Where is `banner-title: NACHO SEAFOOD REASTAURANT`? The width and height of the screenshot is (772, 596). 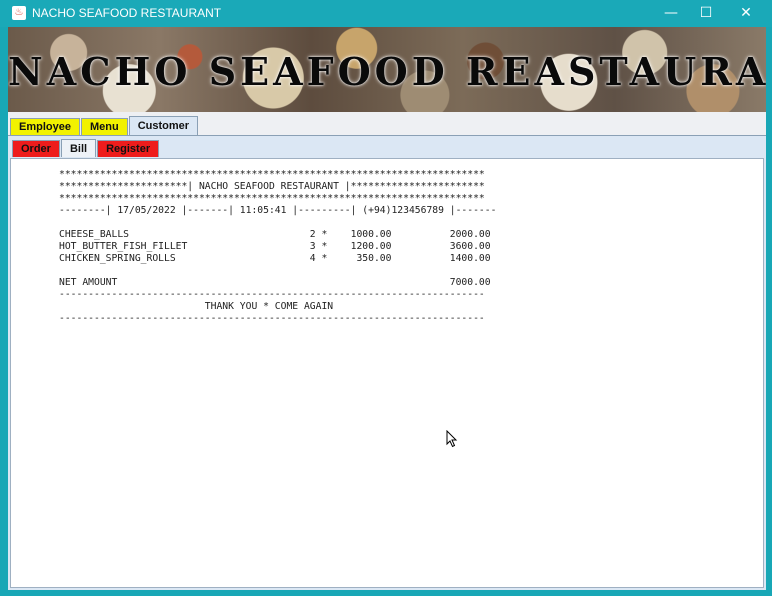
banner-title: NACHO SEAFOOD REASTAURANT is located at coordinates (387, 71).